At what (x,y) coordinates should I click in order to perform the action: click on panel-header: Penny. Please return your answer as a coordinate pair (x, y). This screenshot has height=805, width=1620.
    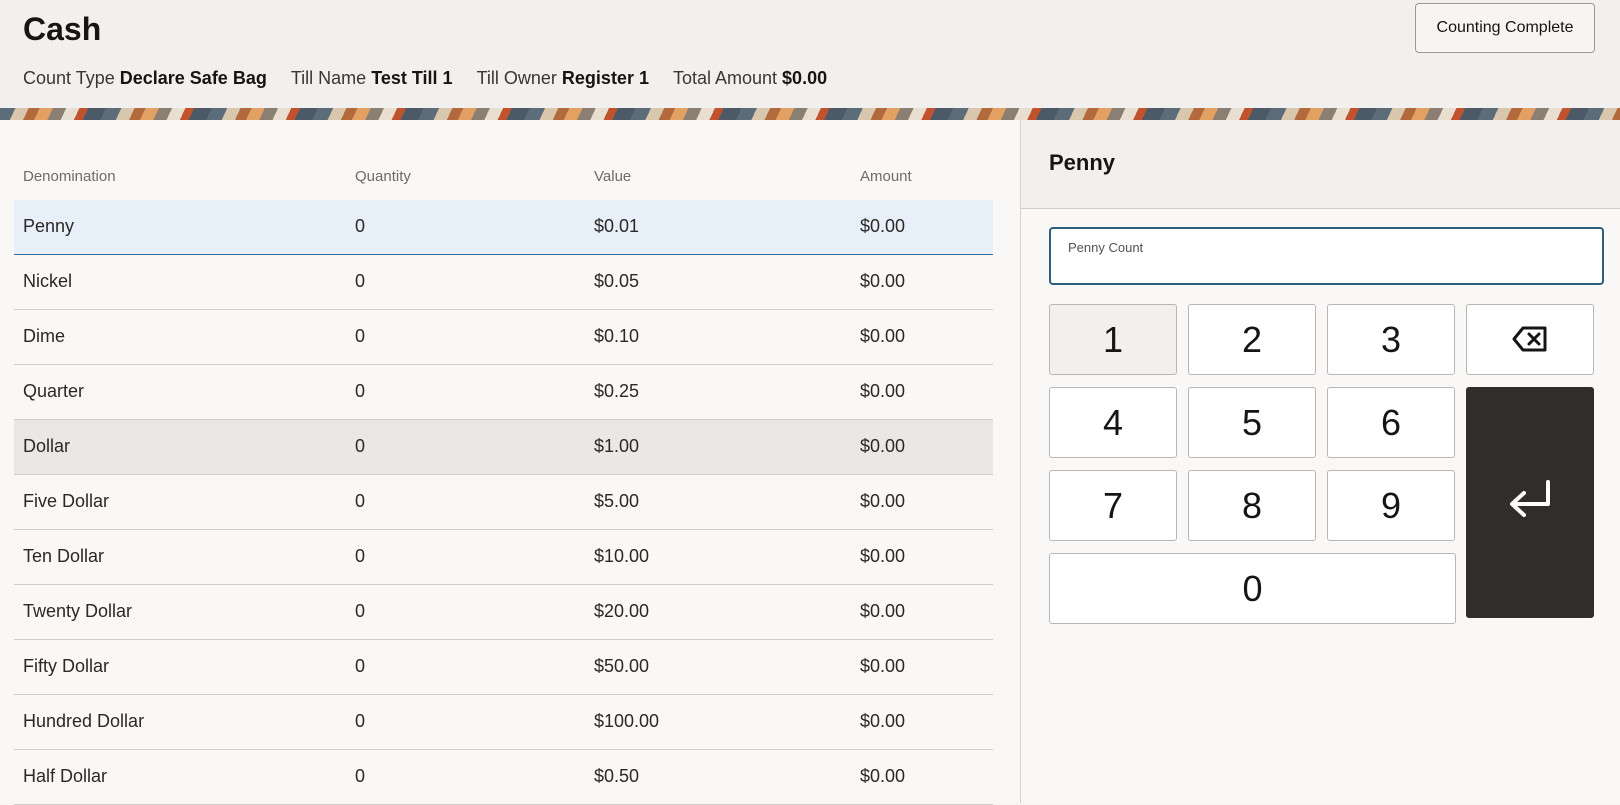
    Looking at the image, I should click on (1320, 164).